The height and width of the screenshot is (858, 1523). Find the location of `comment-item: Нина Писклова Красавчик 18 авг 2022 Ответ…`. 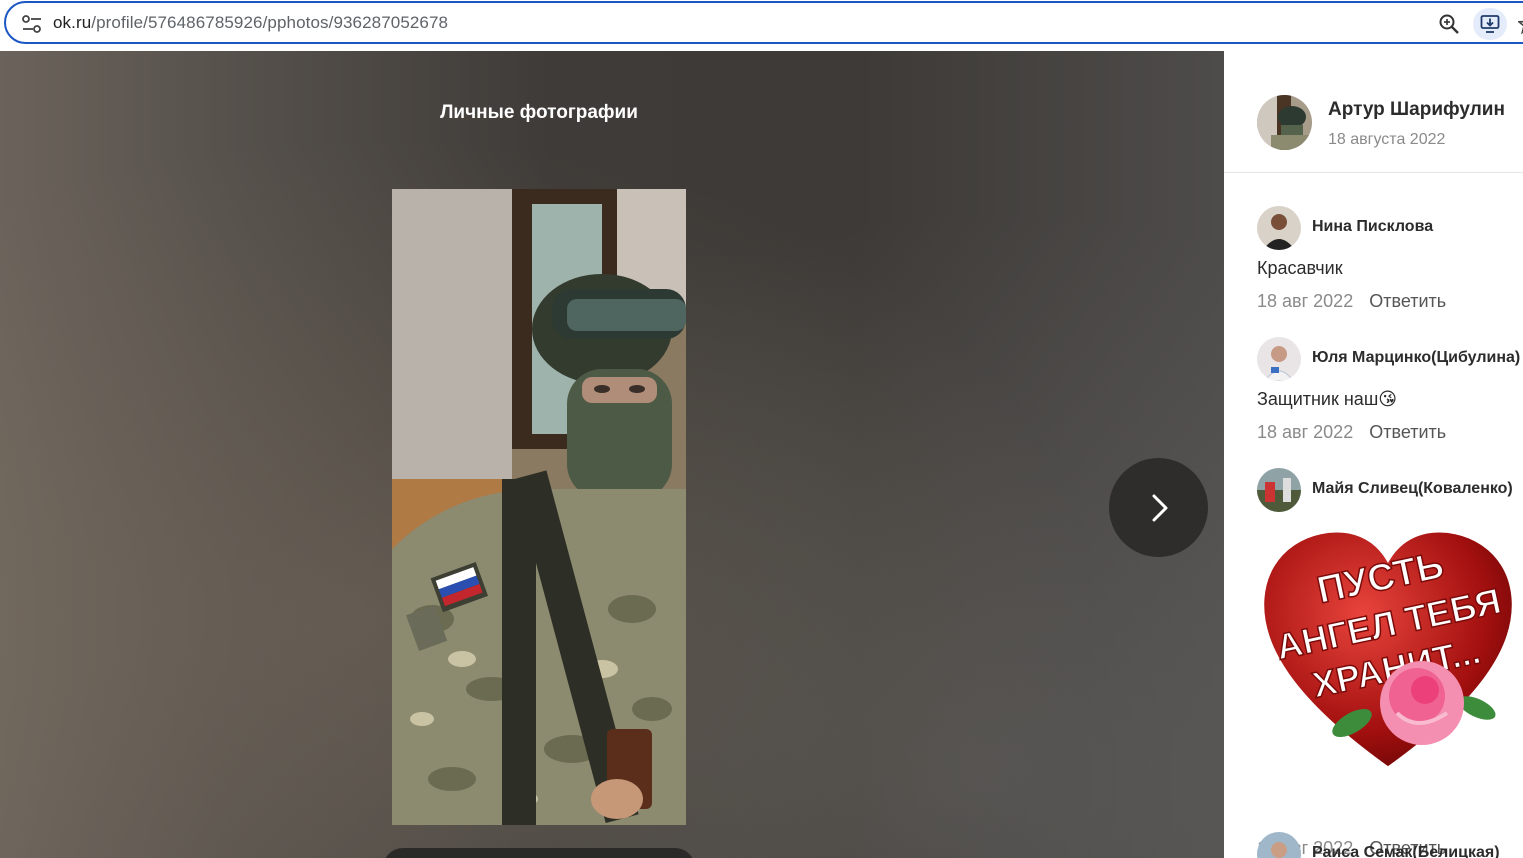

comment-item: Нина Писклова Красавчик 18 авг 2022 Ответ… is located at coordinates (1390, 261).